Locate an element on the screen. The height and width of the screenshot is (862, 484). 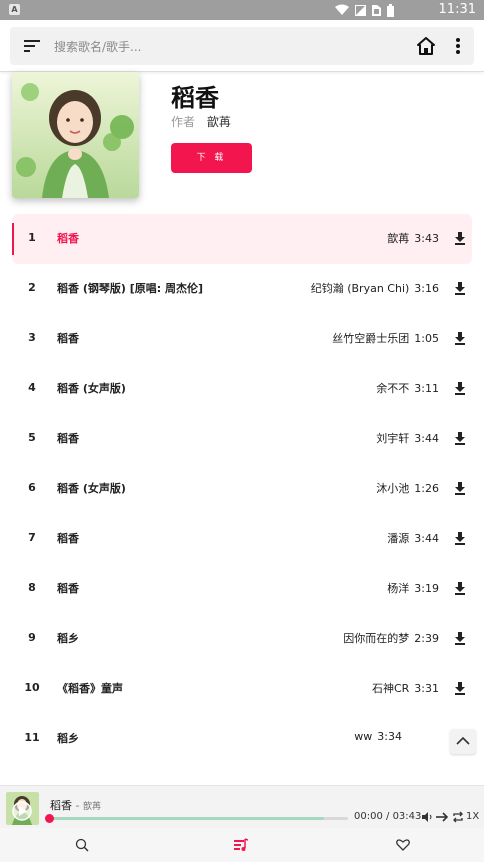
now-playing-artist: 歆苒 is located at coordinates (91, 807).